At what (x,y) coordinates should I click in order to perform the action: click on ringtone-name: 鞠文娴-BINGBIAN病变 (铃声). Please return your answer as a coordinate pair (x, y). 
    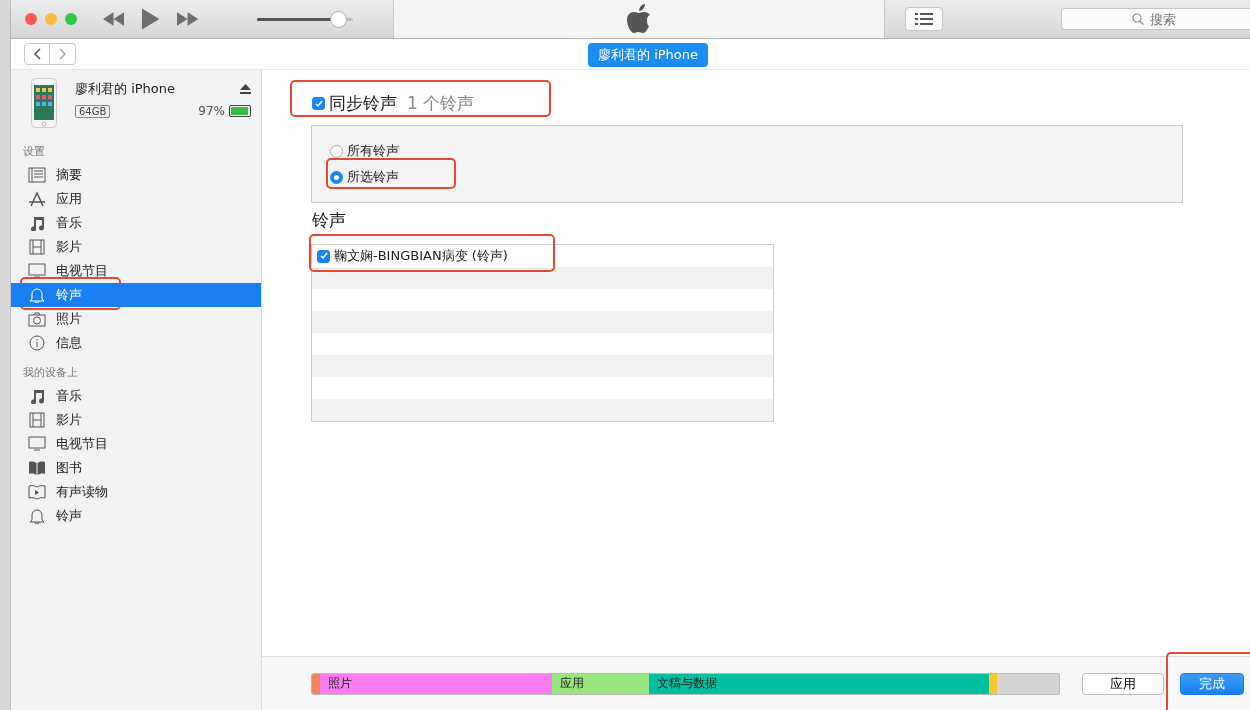
    Looking at the image, I should click on (421, 256).